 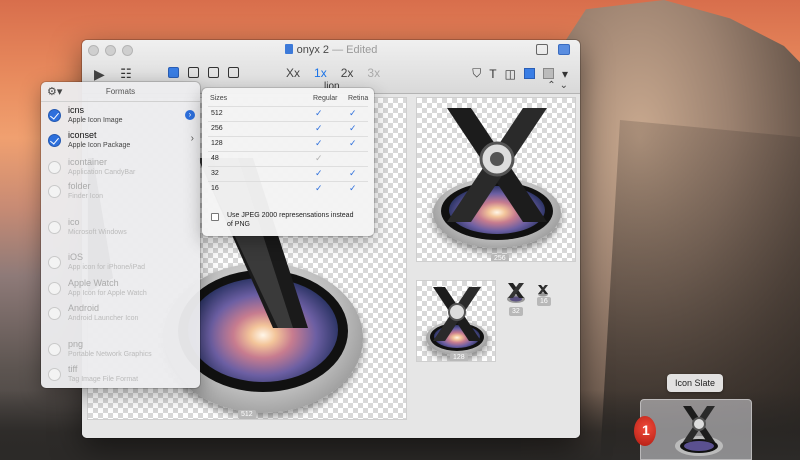 What do you see at coordinates (219, 98) in the screenshot?
I see `sizes-header-label: Sizes` at bounding box center [219, 98].